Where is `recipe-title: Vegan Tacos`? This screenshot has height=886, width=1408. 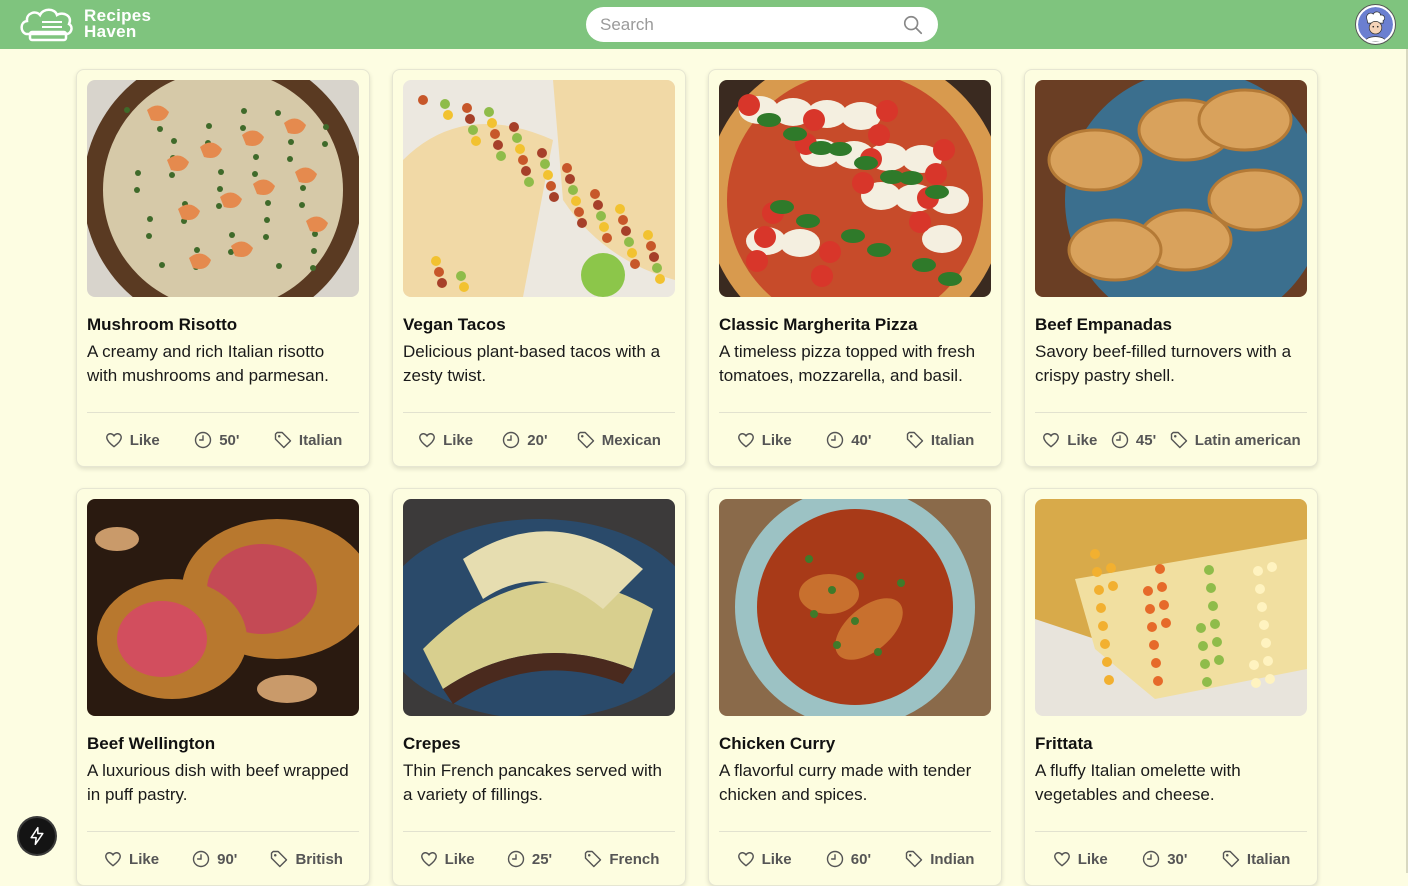 recipe-title: Vegan Tacos is located at coordinates (539, 325).